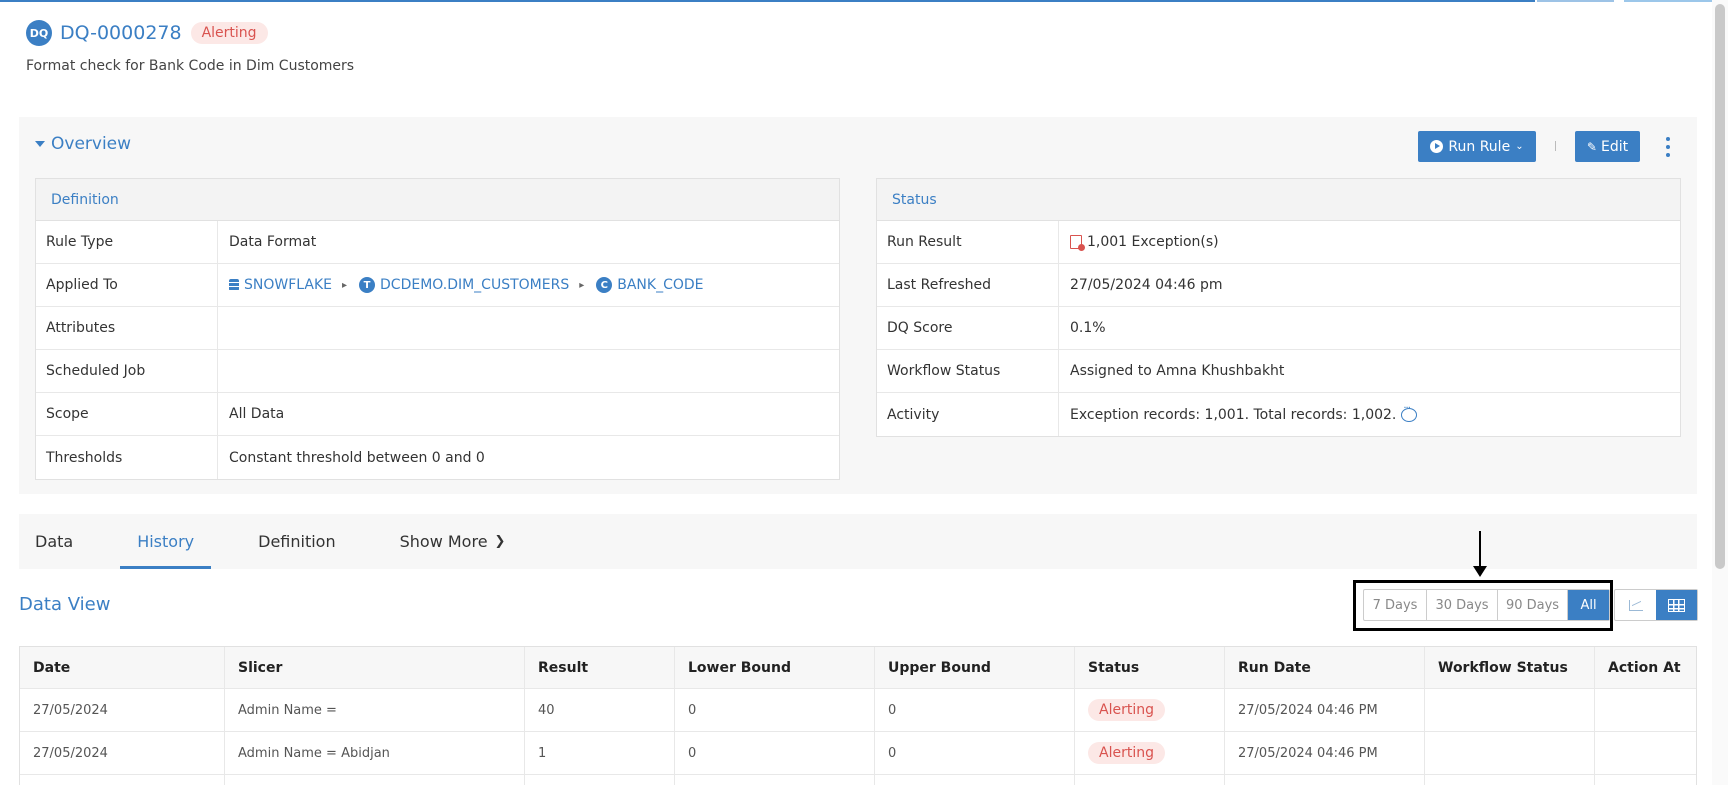 The width and height of the screenshot is (1728, 785). What do you see at coordinates (975, 667) in the screenshot?
I see `col-upper-bound: Upper Bound` at bounding box center [975, 667].